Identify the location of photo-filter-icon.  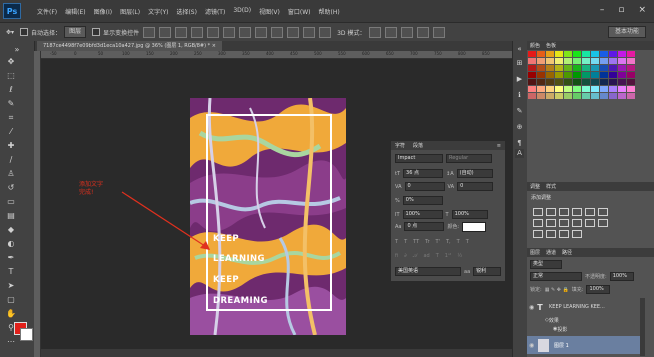
(577, 223).